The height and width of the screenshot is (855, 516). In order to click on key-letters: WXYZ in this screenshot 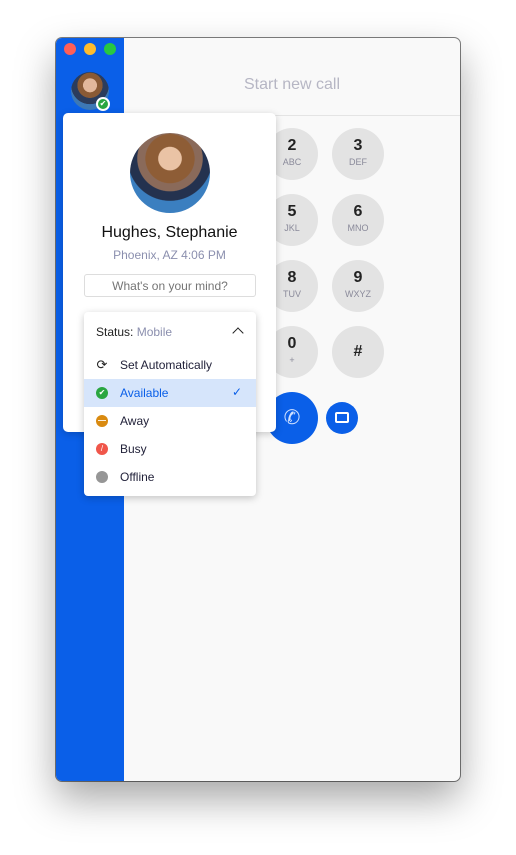, I will do `click(358, 294)`.